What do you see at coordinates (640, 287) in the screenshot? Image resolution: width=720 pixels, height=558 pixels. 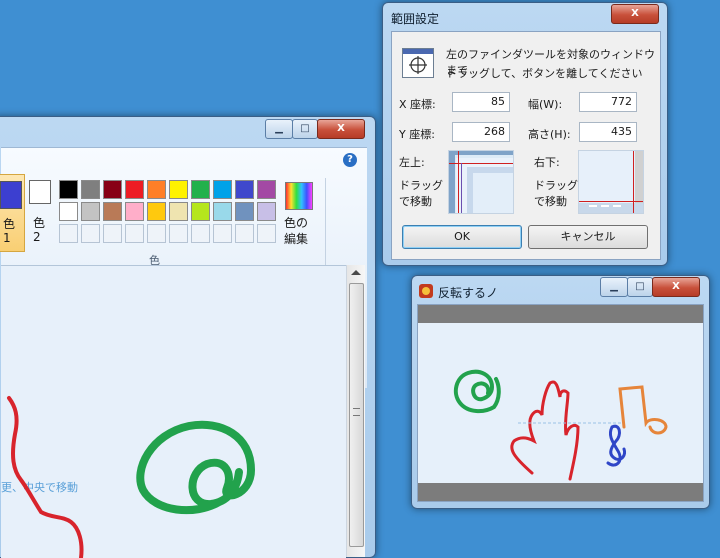 I see `flip-maximize-button: □` at bounding box center [640, 287].